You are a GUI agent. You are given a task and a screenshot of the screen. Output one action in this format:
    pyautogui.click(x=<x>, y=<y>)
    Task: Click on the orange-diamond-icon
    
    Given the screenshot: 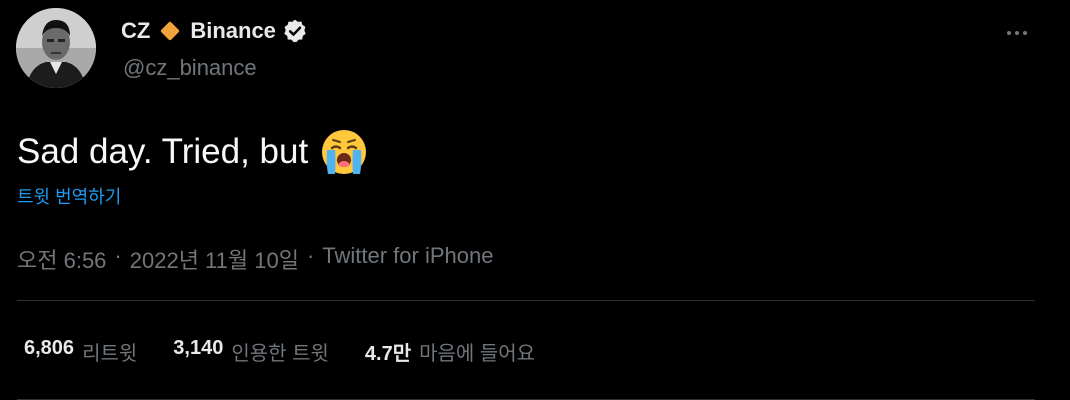 What is the action you would take?
    pyautogui.click(x=170, y=31)
    